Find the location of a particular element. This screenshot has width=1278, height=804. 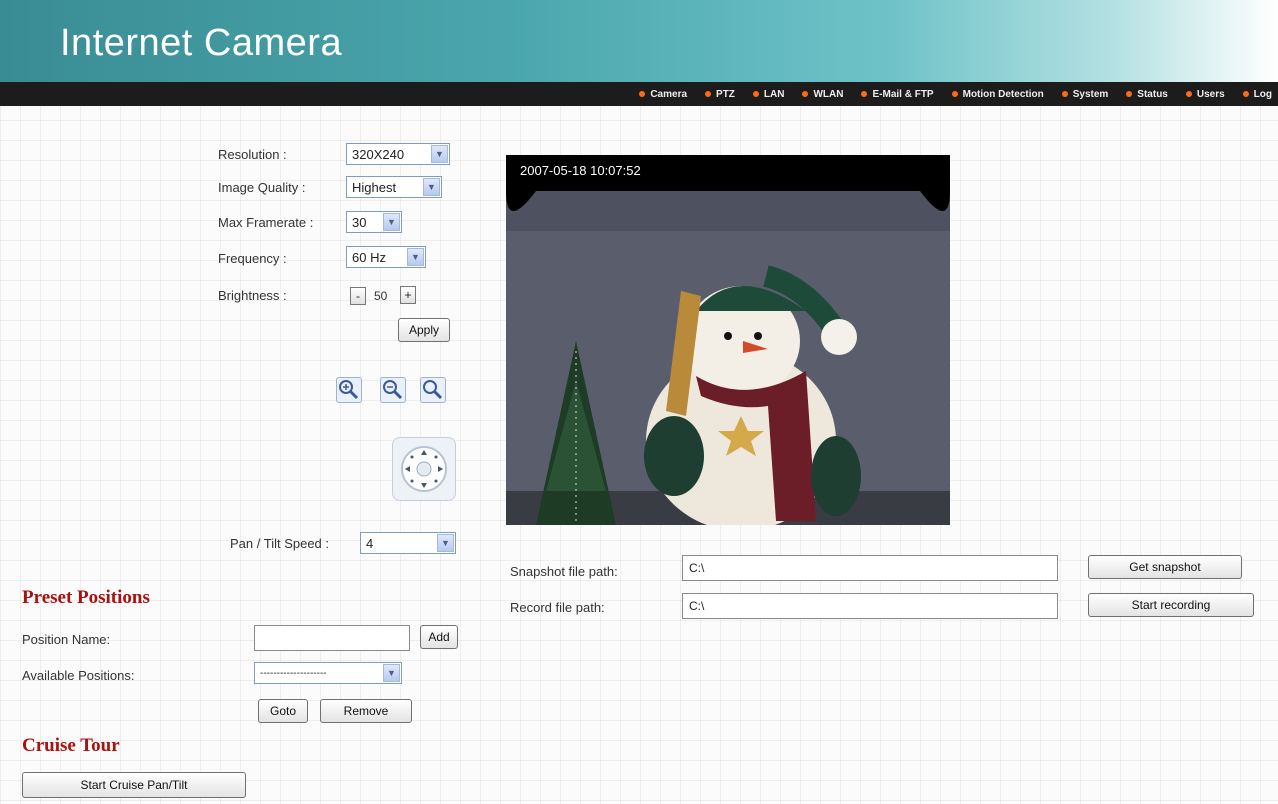

cruise-tour-title: Cruise Tour is located at coordinates (71, 745).